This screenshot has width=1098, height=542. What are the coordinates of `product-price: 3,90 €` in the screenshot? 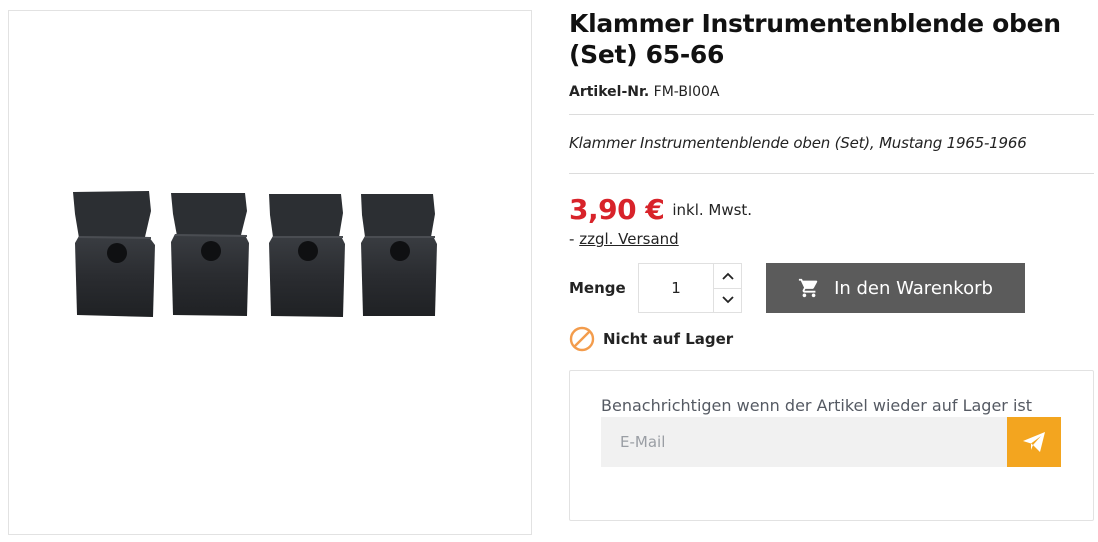 It's located at (617, 209).